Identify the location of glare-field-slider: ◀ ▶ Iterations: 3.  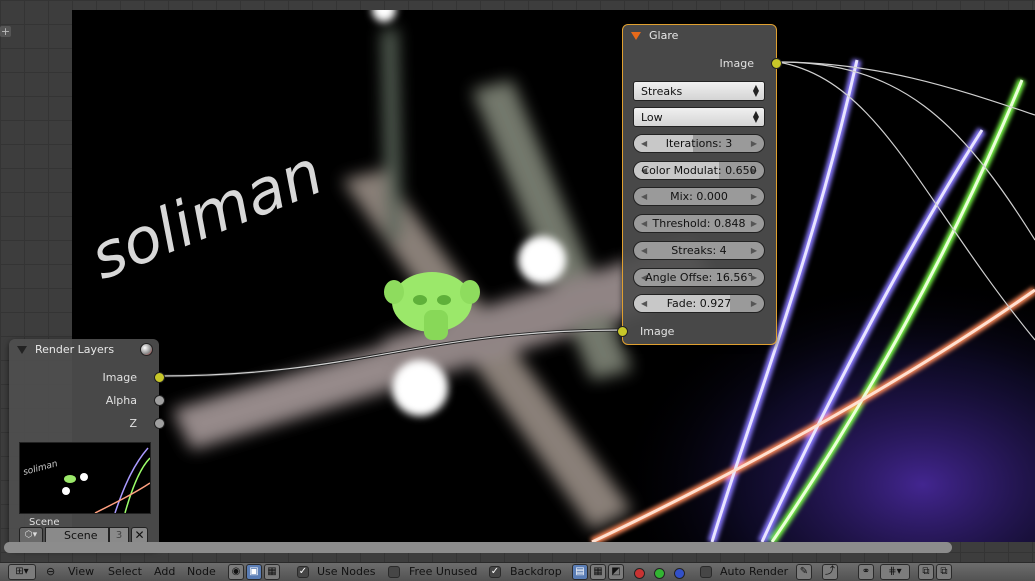
(699, 143).